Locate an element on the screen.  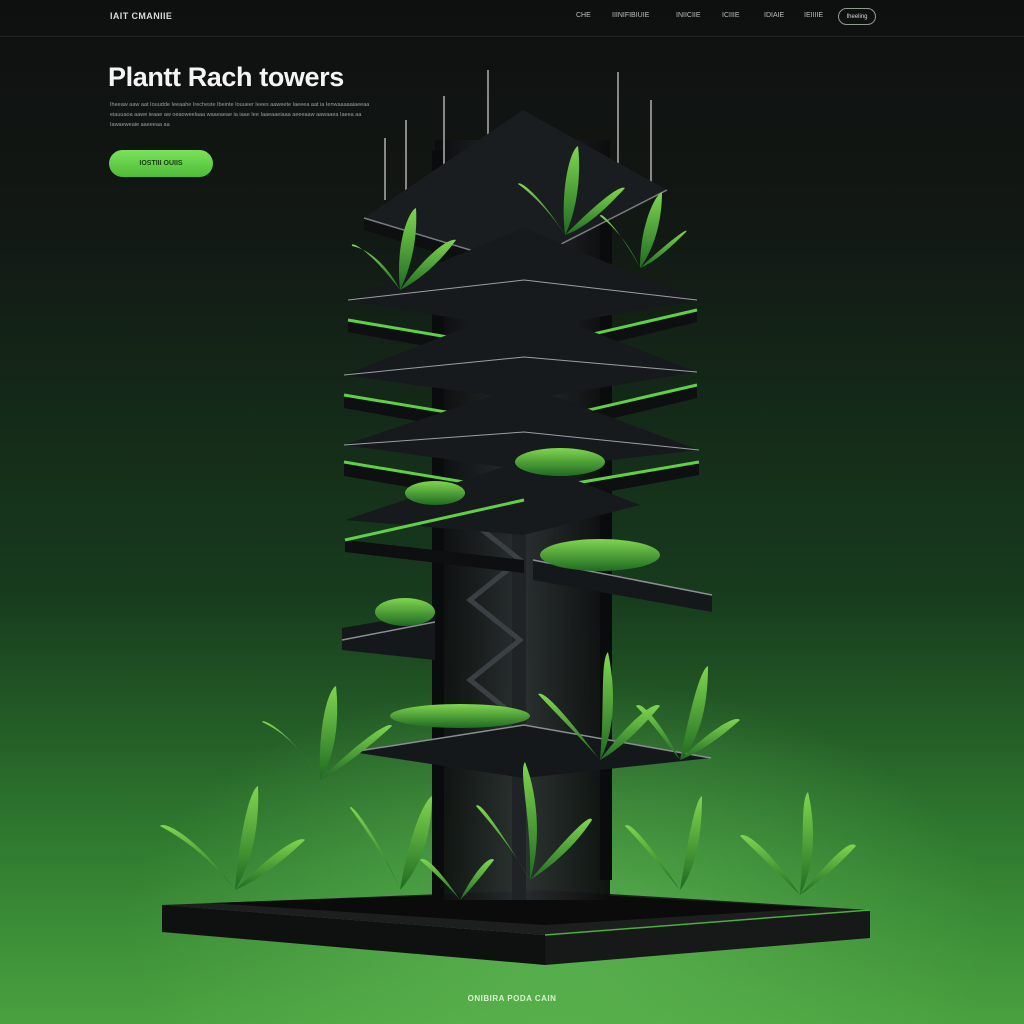
planter-base is located at coordinates (516, 927).